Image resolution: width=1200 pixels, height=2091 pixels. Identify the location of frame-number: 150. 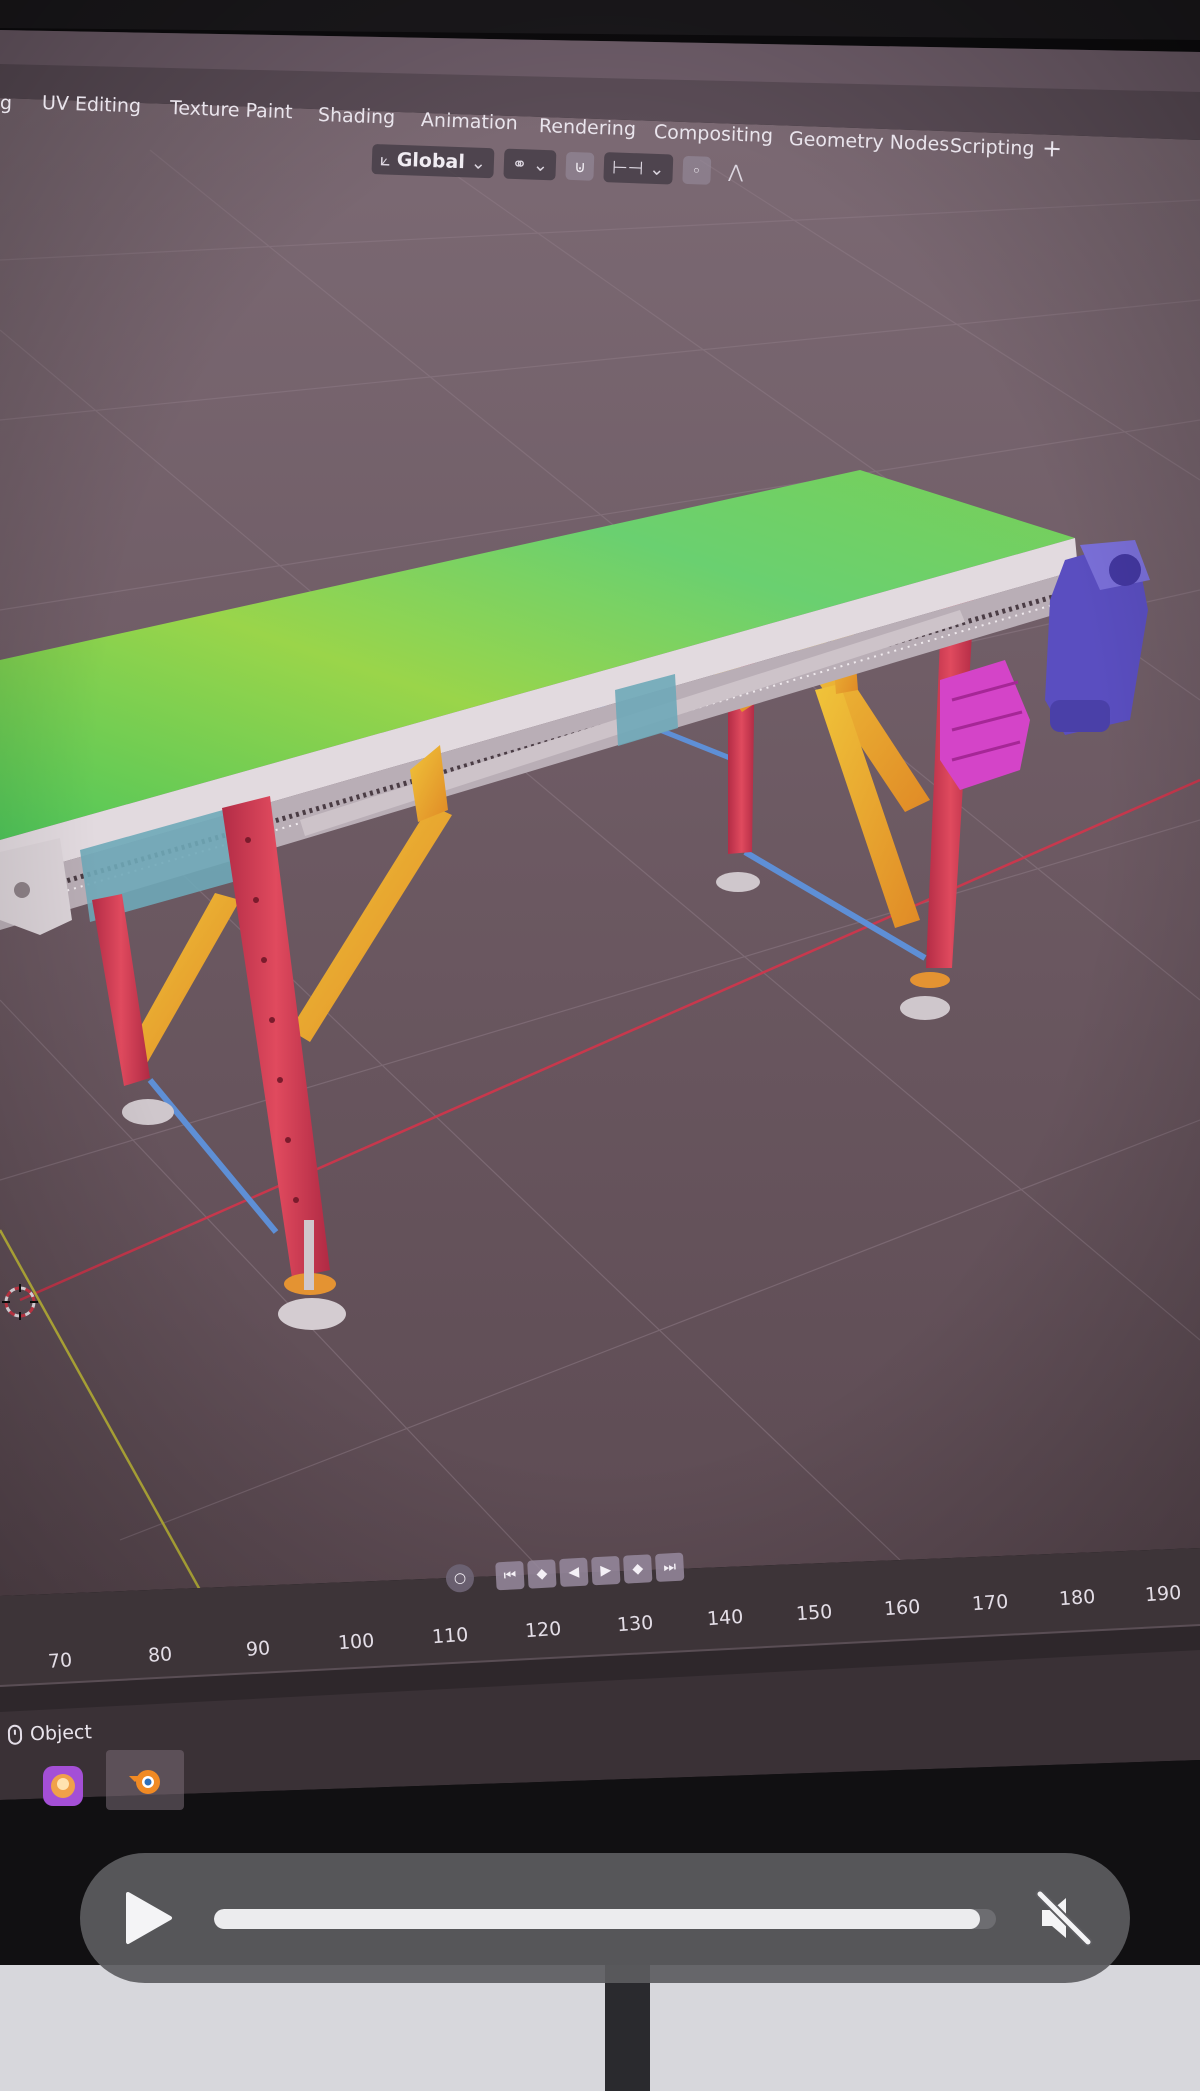
(814, 1613).